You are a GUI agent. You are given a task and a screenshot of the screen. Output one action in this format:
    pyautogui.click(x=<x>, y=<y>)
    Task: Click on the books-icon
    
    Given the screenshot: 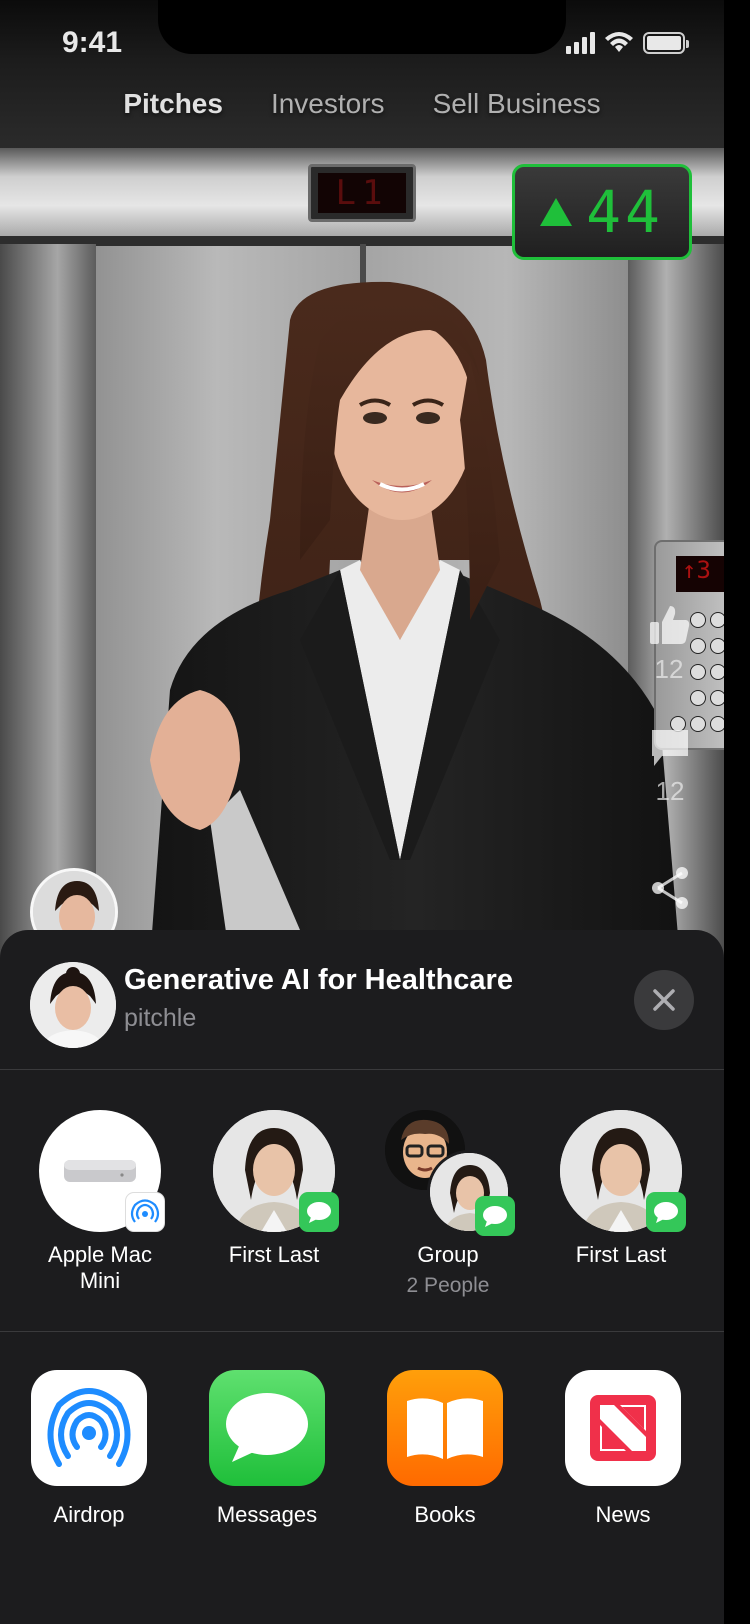 What is the action you would take?
    pyautogui.click(x=445, y=1428)
    